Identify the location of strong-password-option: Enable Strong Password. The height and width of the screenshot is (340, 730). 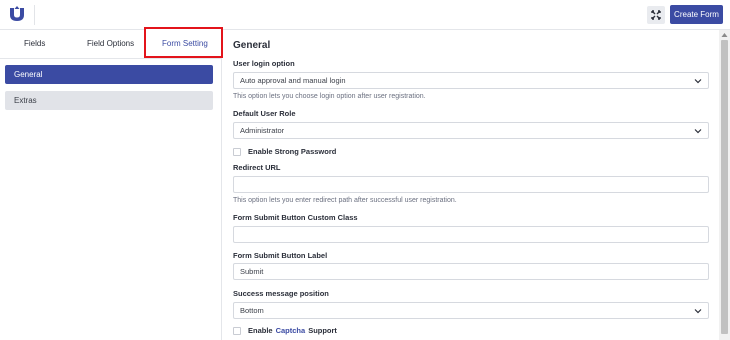
(284, 151).